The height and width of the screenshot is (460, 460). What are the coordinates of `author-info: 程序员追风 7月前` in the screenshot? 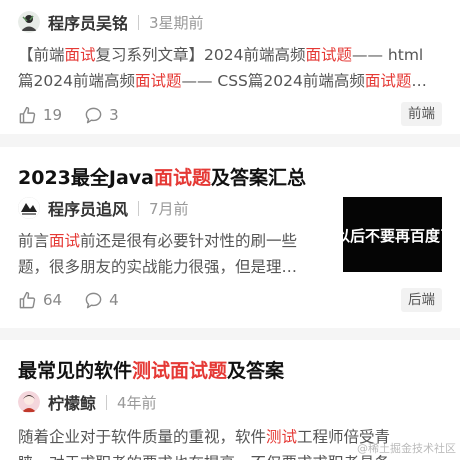 It's located at (103, 208).